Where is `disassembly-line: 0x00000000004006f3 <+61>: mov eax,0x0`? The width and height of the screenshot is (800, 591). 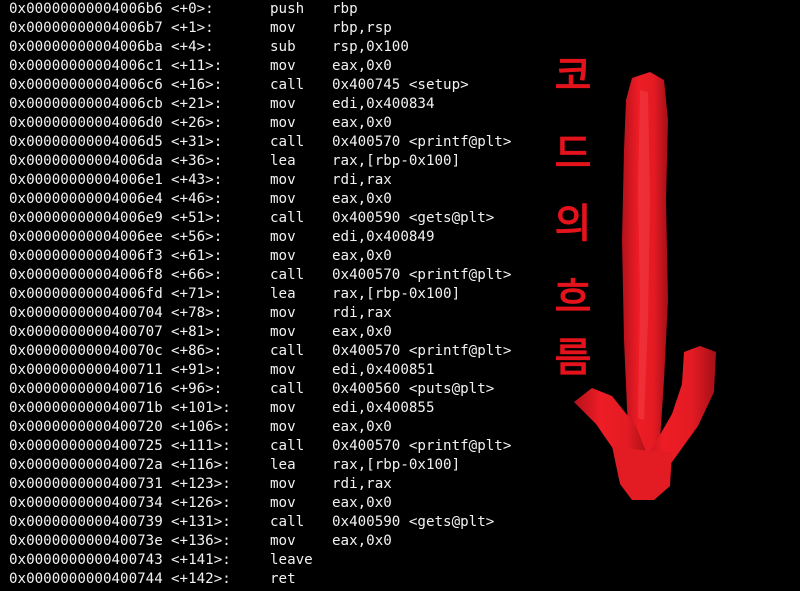
disassembly-line: 0x00000000004006f3 <+61>: mov eax,0x0 is located at coordinates (279, 256).